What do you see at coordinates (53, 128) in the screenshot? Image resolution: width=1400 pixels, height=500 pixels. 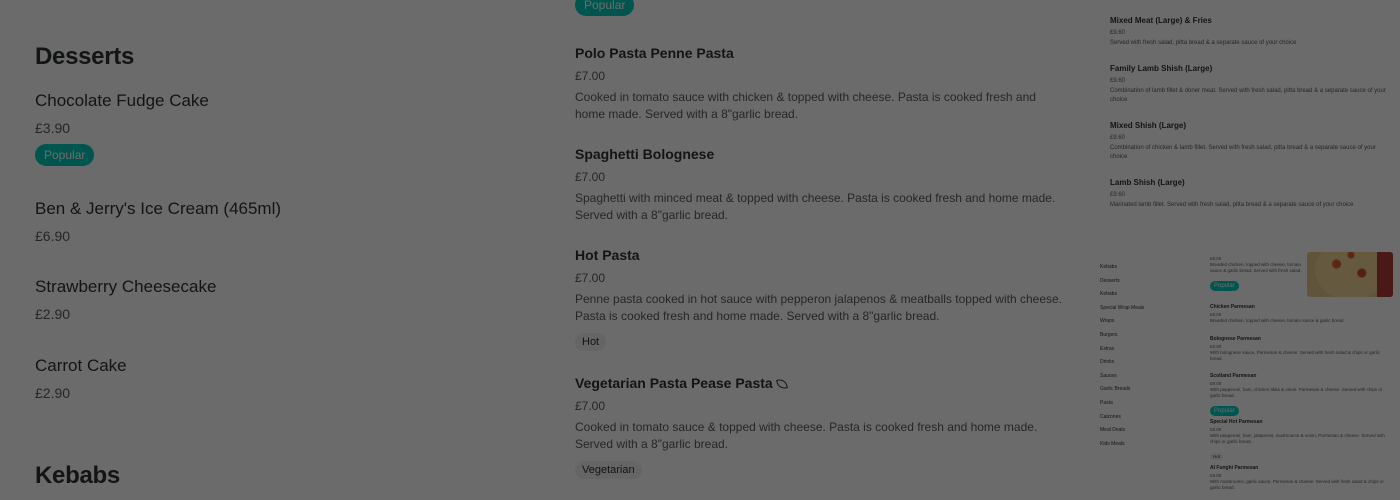 I see `item-price: £3.90` at bounding box center [53, 128].